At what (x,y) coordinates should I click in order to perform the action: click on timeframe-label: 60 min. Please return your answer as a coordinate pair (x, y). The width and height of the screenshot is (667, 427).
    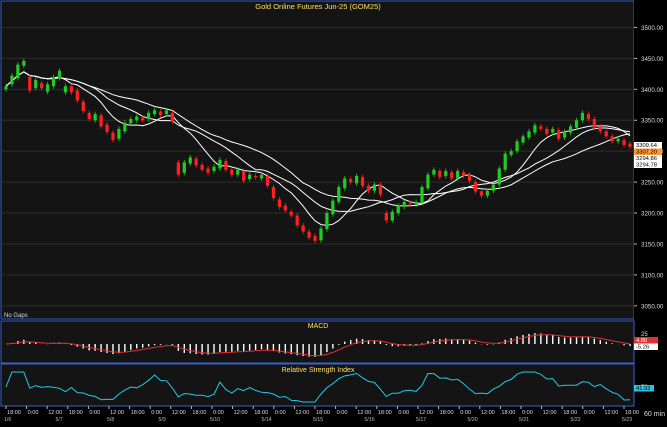
    Looking at the image, I should click on (654, 414).